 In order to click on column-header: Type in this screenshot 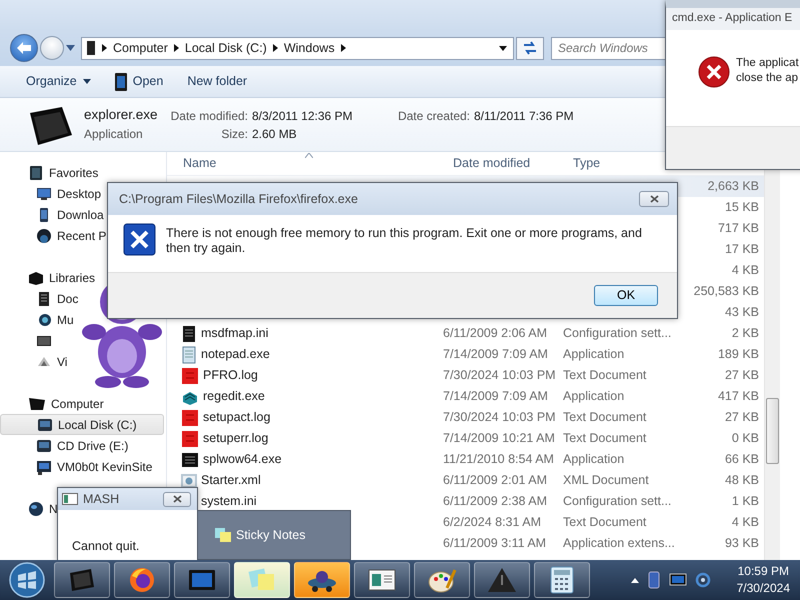, I will do `click(612, 163)`.